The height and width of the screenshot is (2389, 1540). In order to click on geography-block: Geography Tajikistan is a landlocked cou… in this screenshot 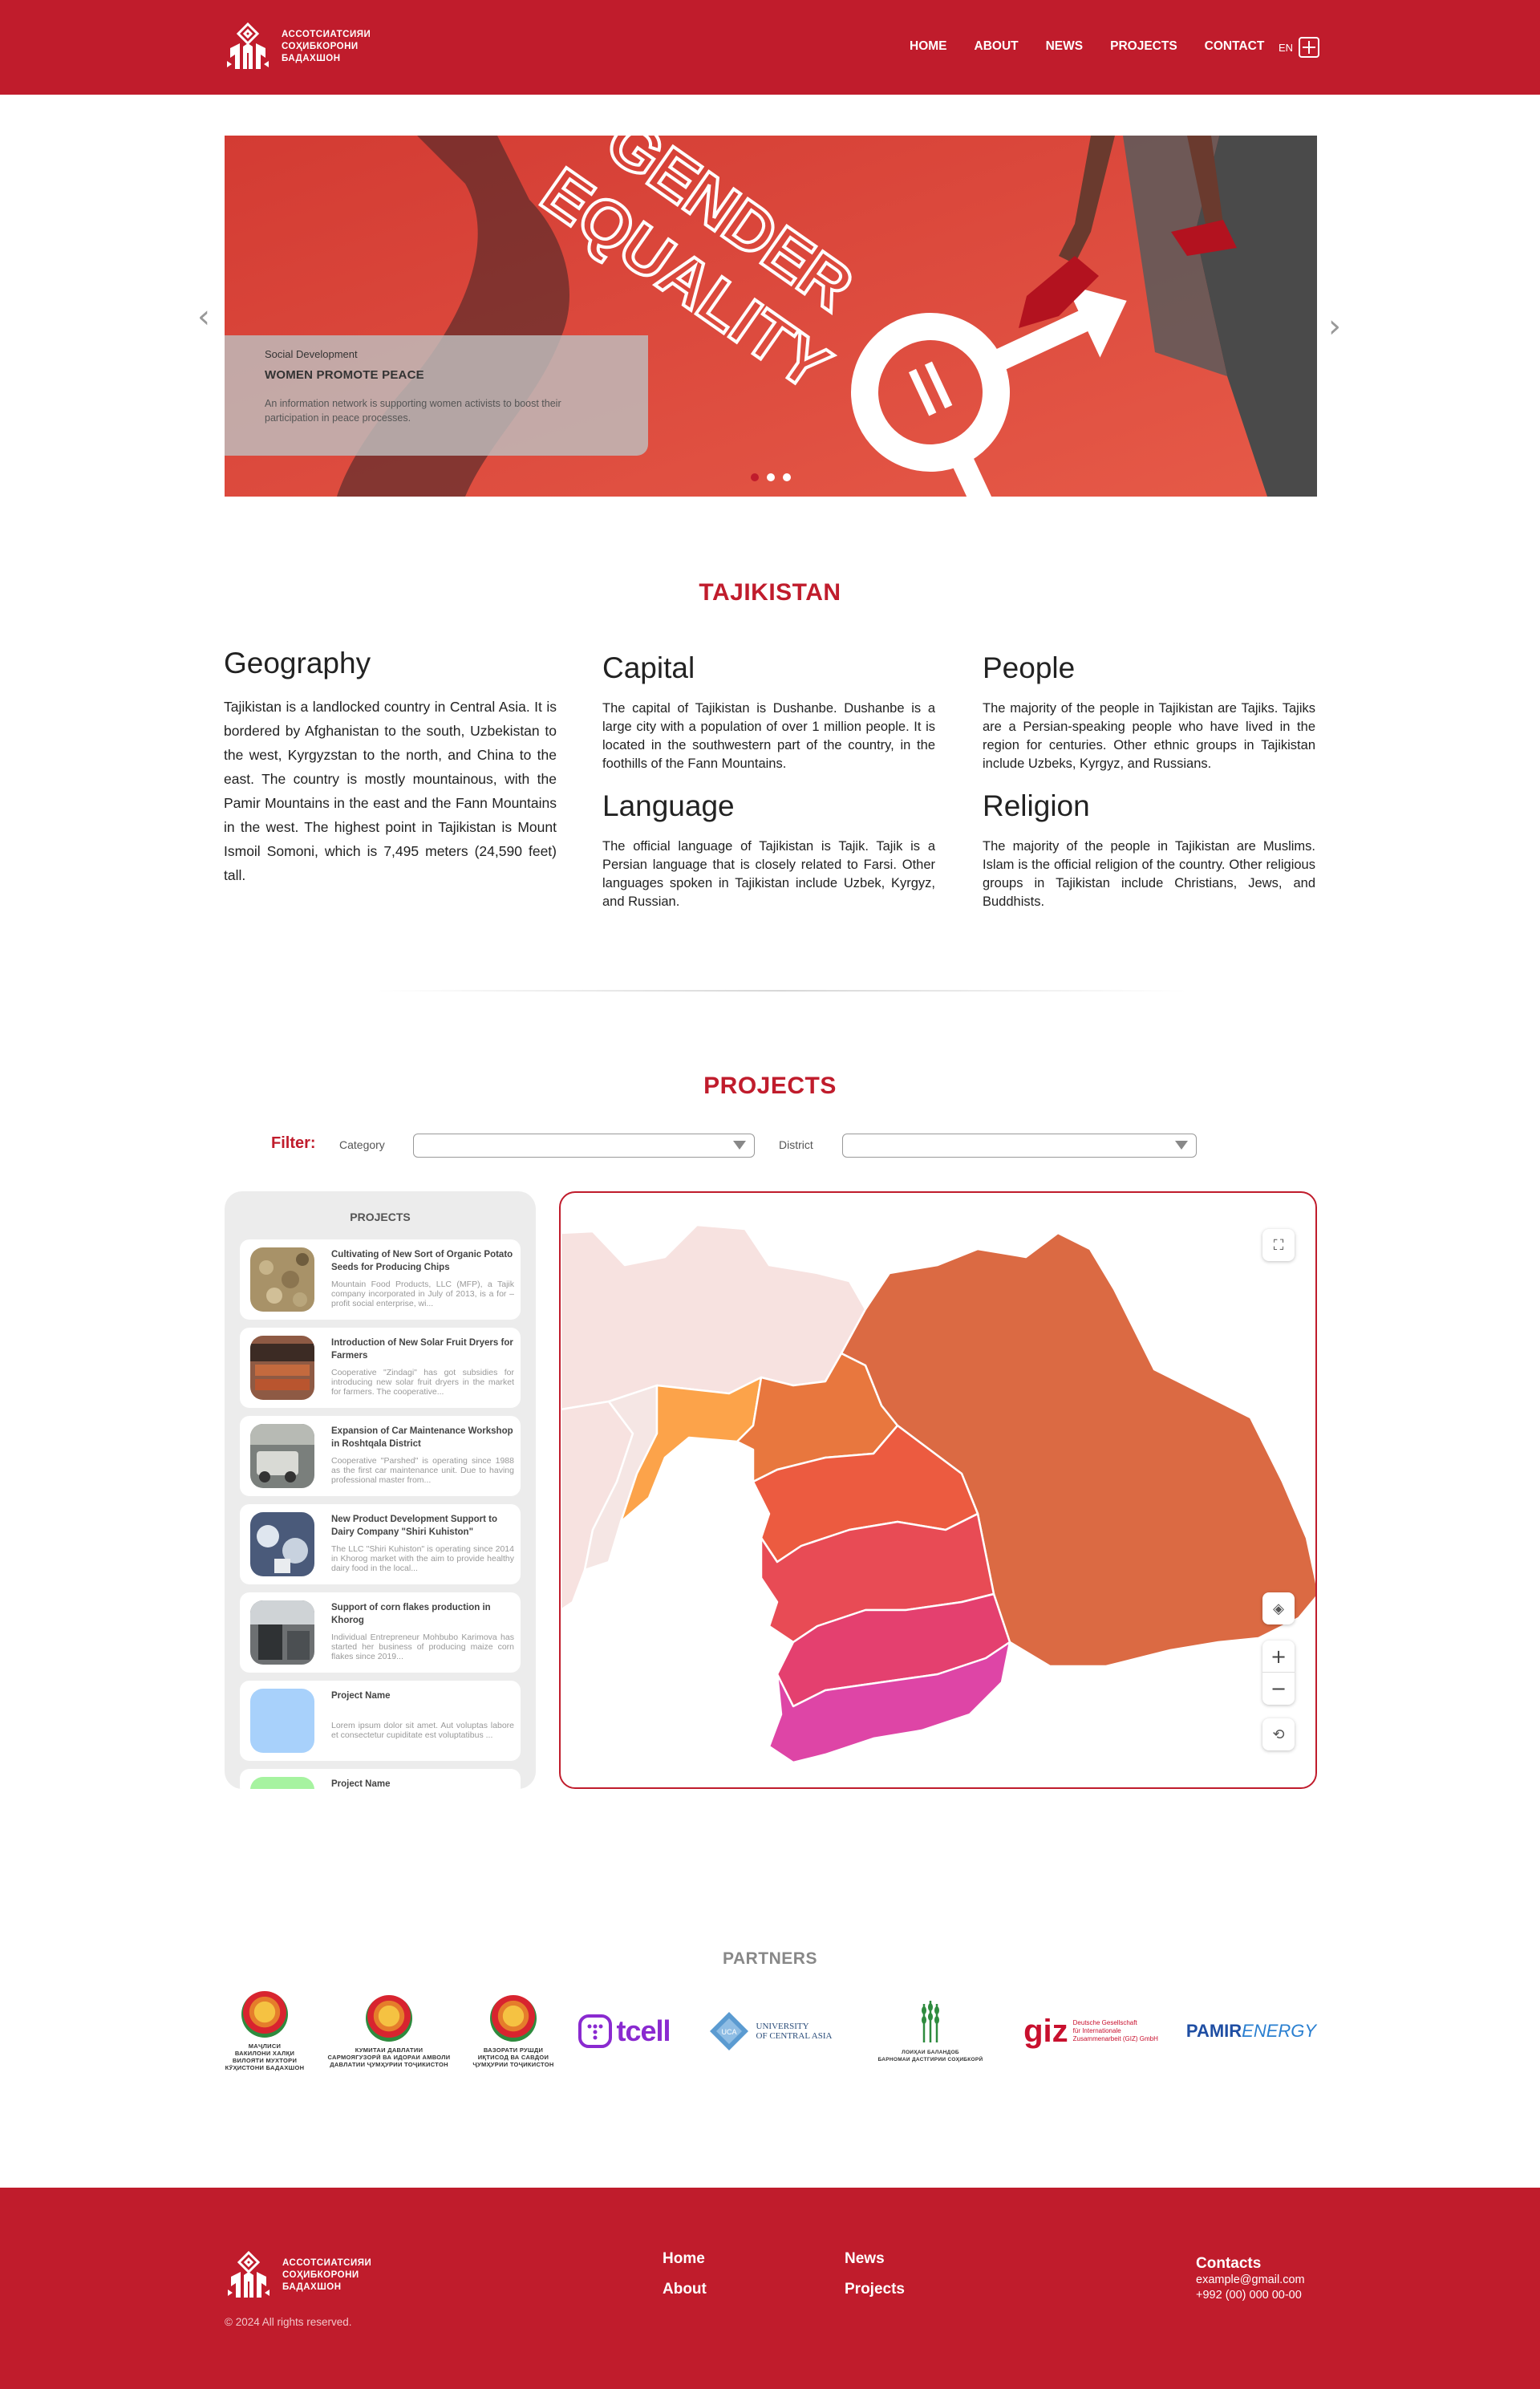, I will do `click(390, 767)`.